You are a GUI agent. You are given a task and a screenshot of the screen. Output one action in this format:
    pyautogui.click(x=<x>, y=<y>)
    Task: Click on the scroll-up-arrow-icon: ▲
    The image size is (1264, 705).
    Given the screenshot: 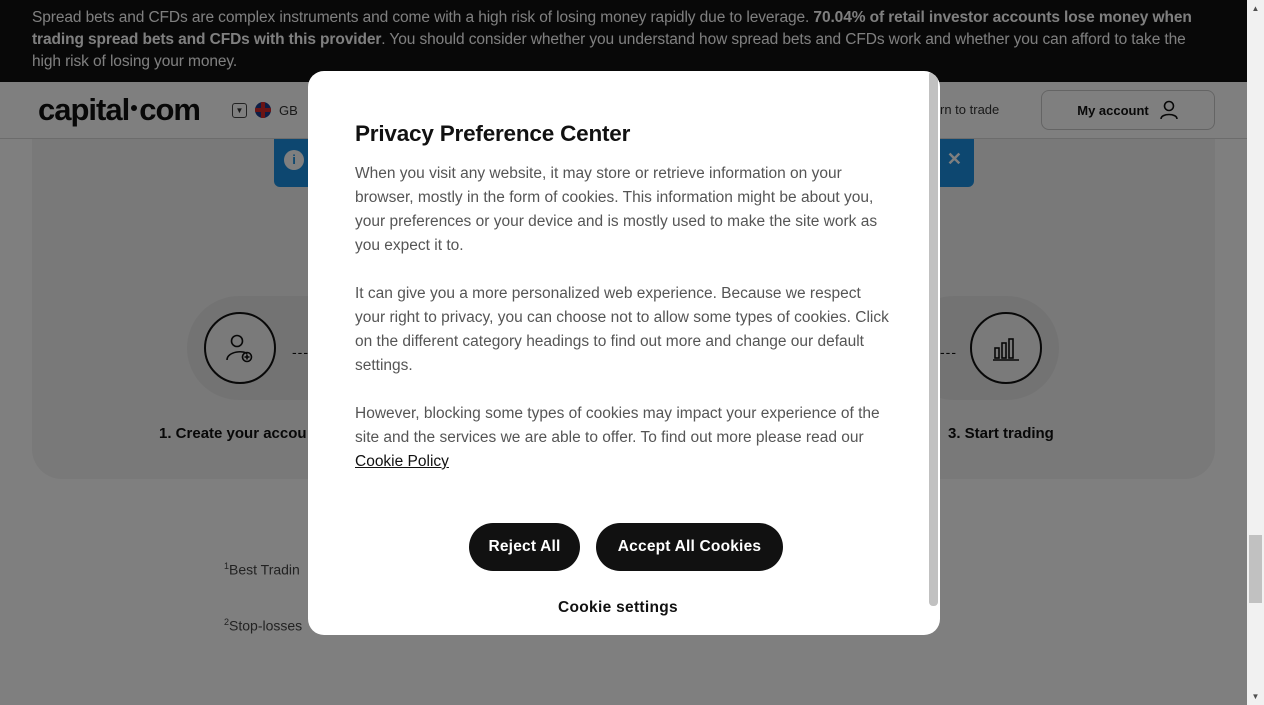 What is the action you would take?
    pyautogui.click(x=1255, y=8)
    